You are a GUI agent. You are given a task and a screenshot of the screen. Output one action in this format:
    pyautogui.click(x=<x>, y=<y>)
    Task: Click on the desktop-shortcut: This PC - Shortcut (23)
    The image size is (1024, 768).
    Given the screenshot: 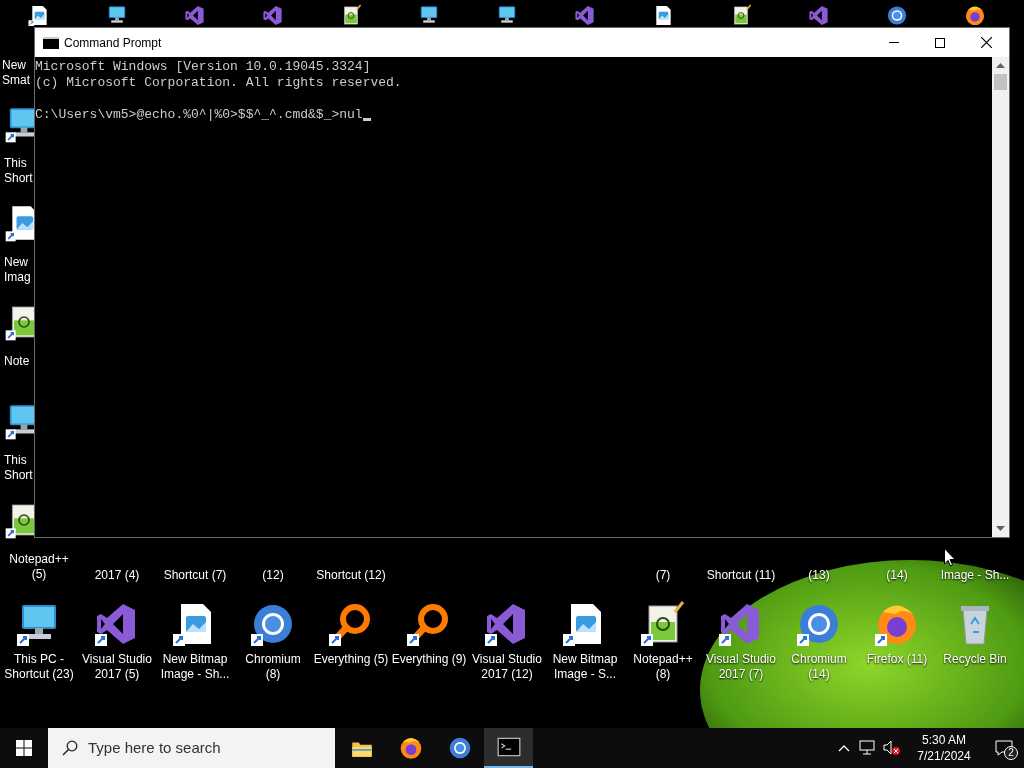 What is the action you would take?
    pyautogui.click(x=39, y=641)
    